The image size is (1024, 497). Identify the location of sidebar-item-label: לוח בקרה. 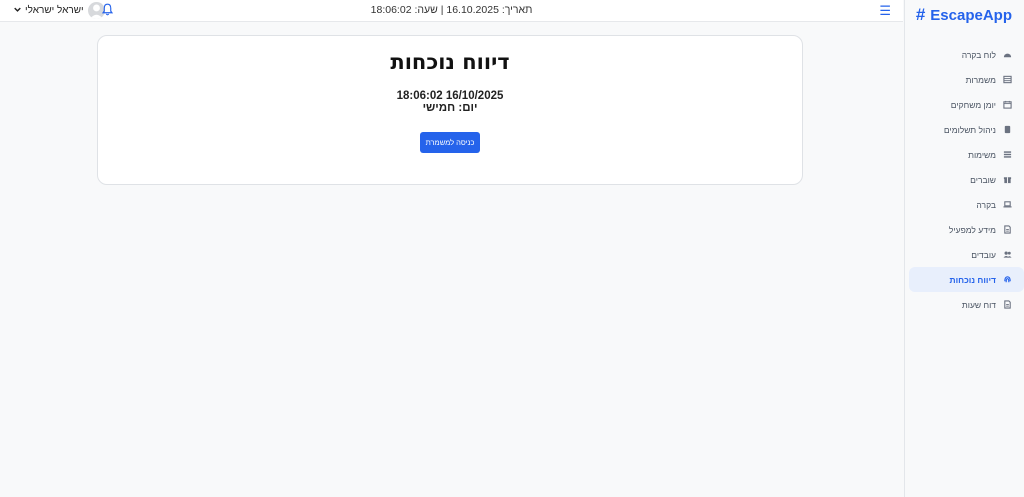
(978, 54).